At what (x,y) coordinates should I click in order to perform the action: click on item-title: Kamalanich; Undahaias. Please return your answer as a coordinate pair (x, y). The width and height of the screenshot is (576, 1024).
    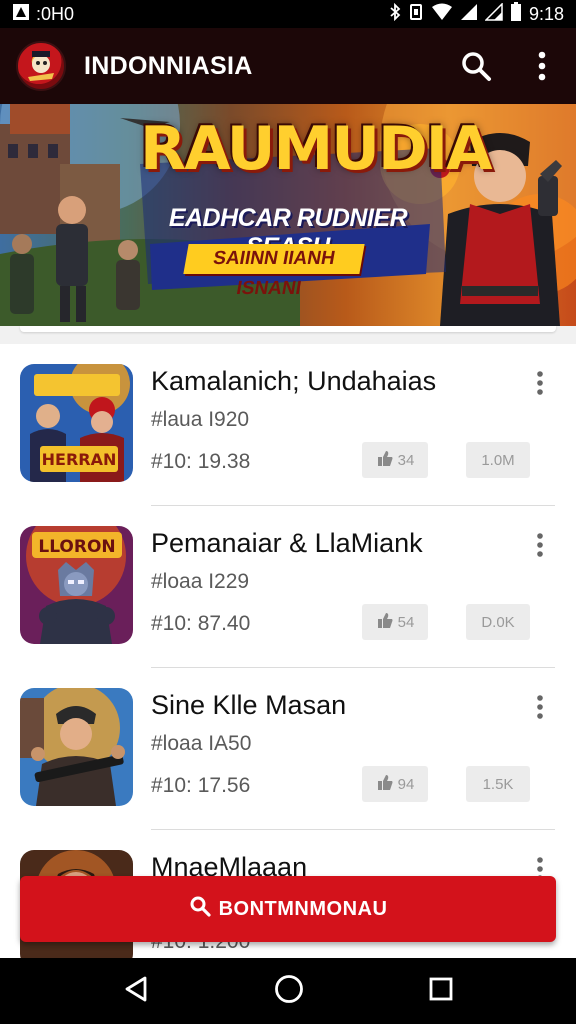
    Looking at the image, I should click on (294, 381).